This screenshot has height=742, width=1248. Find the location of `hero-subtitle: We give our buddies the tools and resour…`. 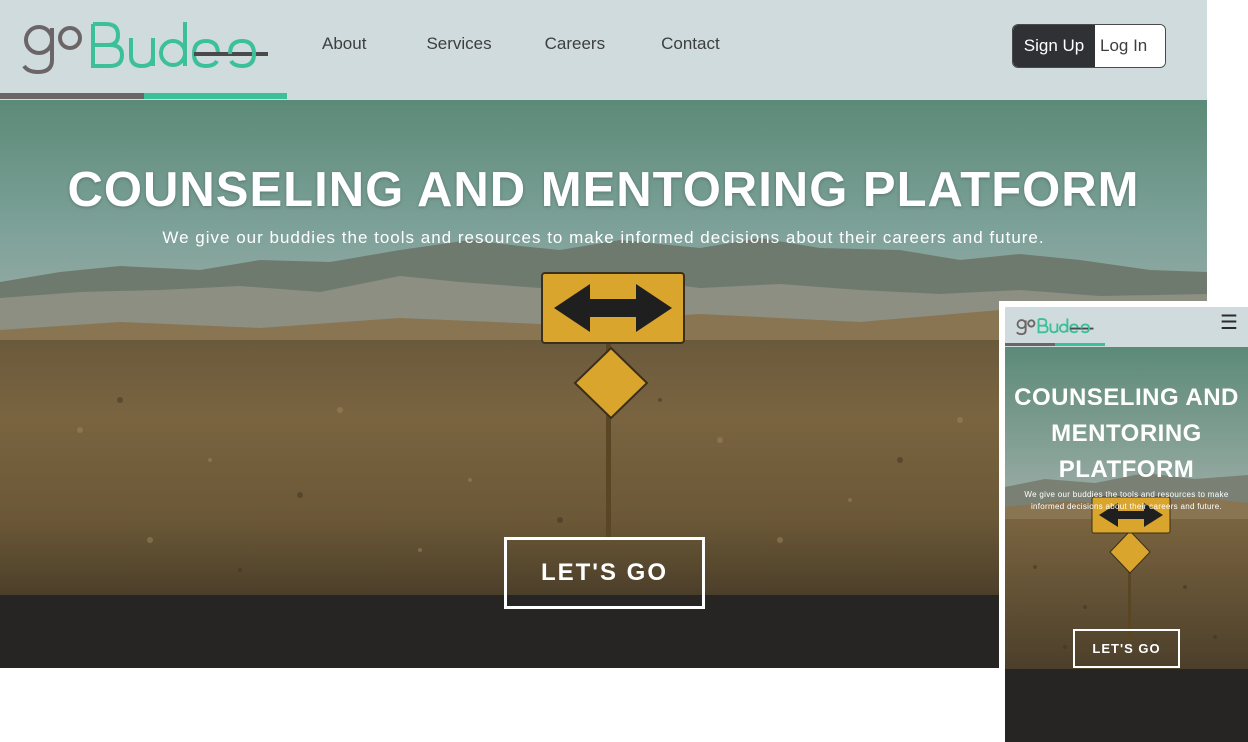

hero-subtitle: We give our buddies the tools and resour… is located at coordinates (603, 237).